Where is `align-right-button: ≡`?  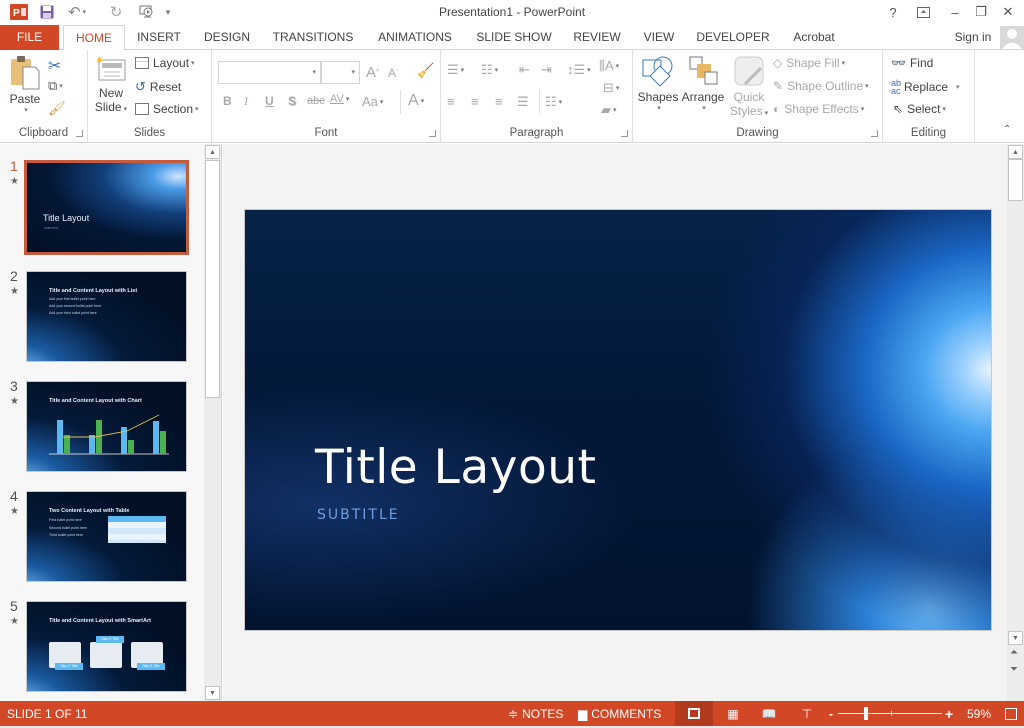 align-right-button: ≡ is located at coordinates (499, 101).